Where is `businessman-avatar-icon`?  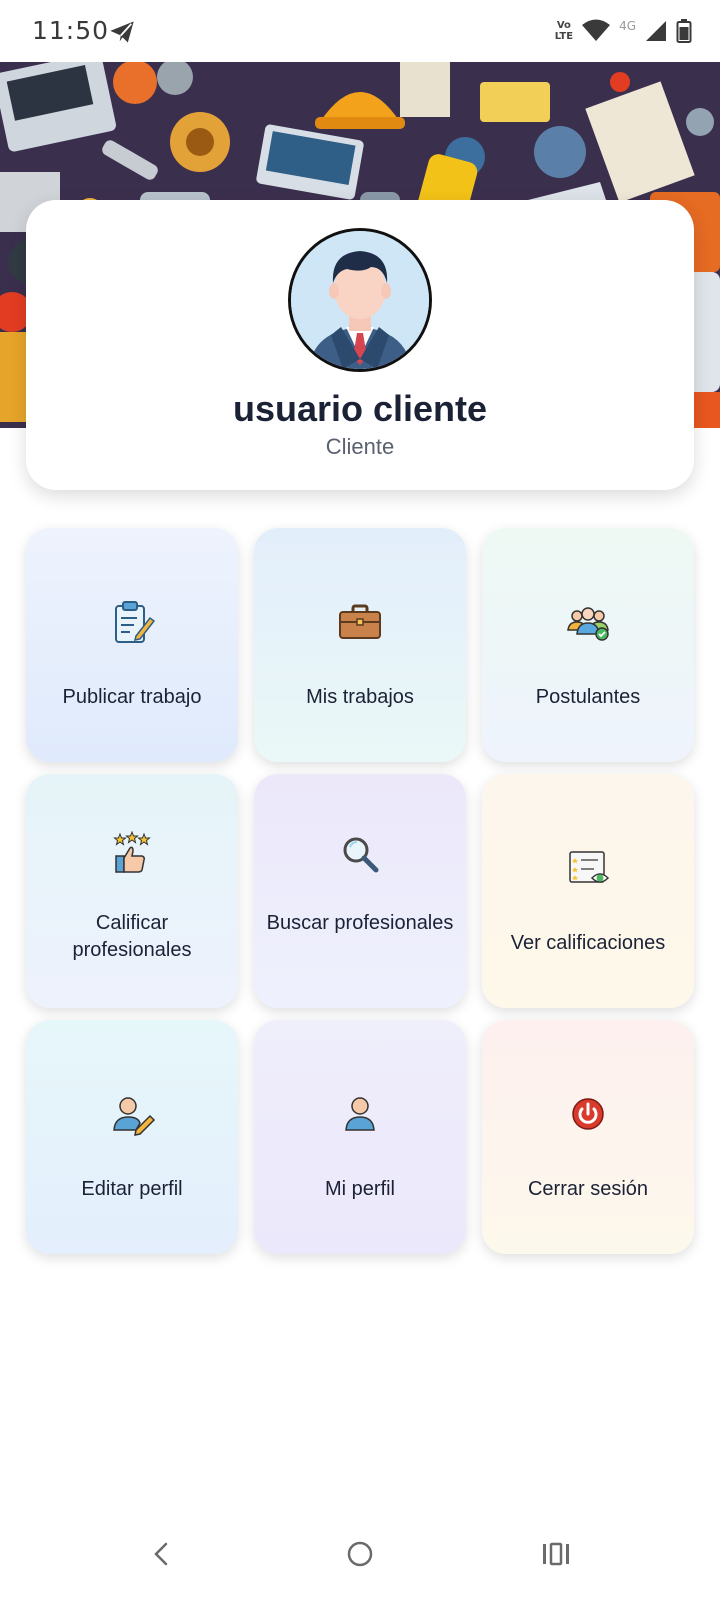 businessman-avatar-icon is located at coordinates (360, 300).